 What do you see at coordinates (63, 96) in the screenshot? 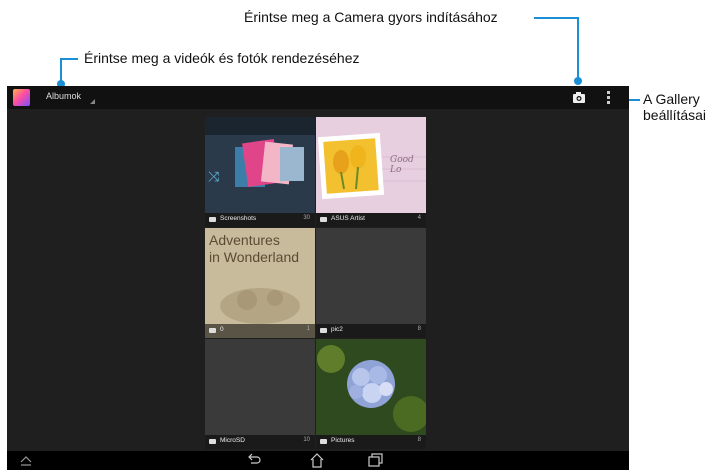
I see `albums-dropdown: Albumok` at bounding box center [63, 96].